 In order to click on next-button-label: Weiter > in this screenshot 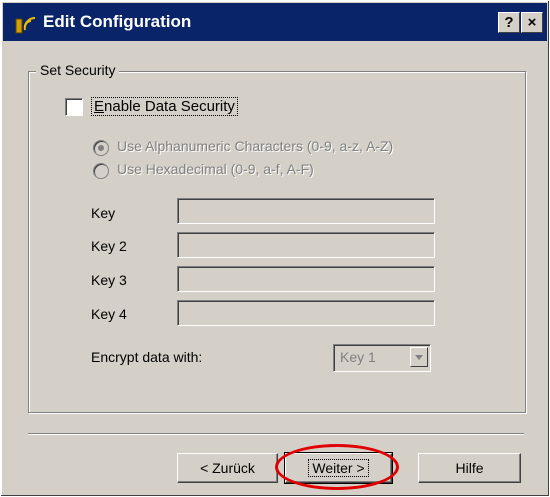, I will do `click(338, 468)`.